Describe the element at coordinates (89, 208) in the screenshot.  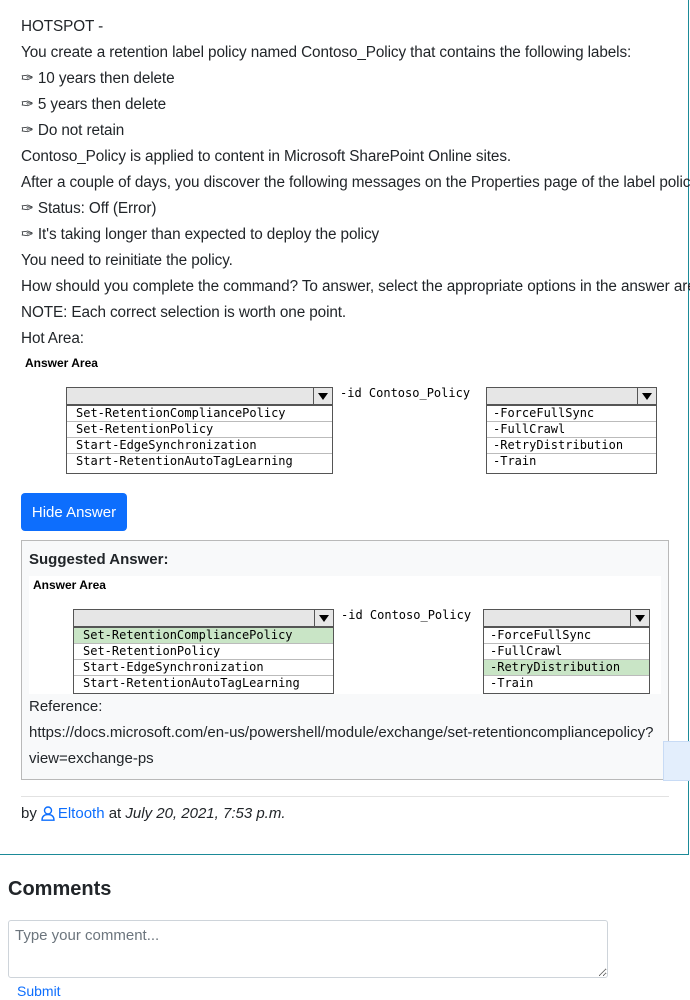
I see `question-line: ✑ Status: Off (Error)` at that location.